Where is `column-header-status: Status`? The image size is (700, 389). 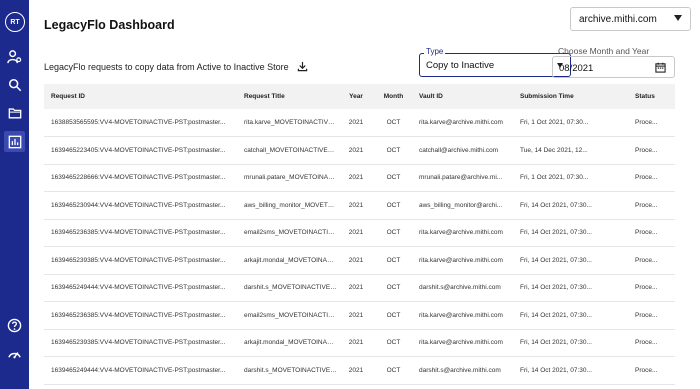
column-header-status: Status is located at coordinates (644, 96).